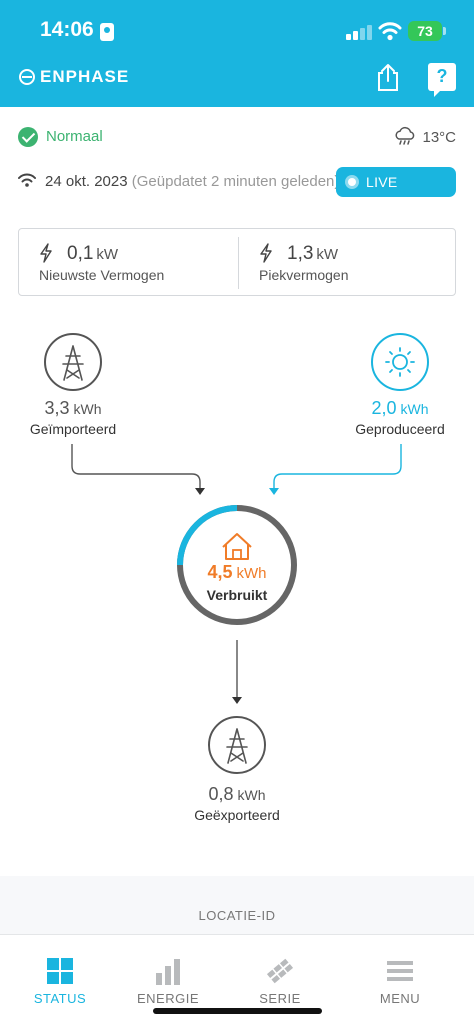  I want to click on contact-card-icon, so click(107, 32).